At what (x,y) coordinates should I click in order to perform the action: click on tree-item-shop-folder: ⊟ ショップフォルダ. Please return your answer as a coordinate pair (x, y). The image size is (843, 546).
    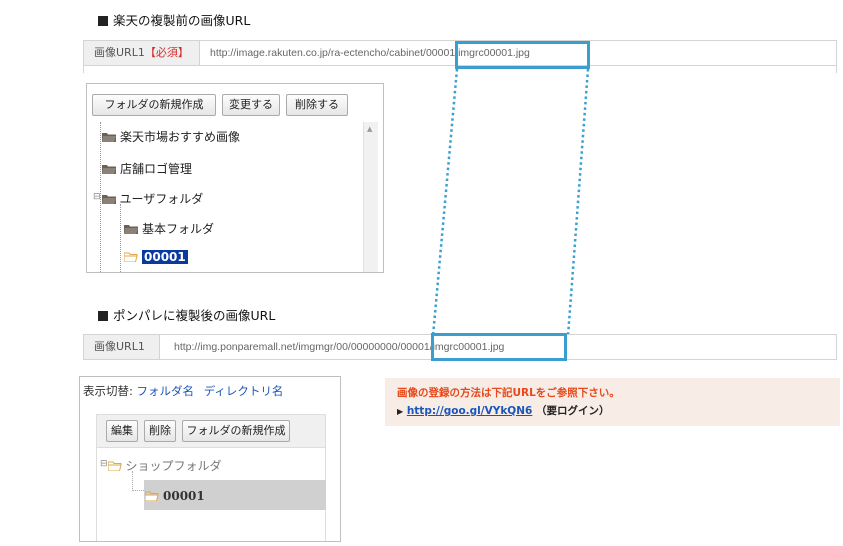
    Looking at the image, I should click on (161, 465).